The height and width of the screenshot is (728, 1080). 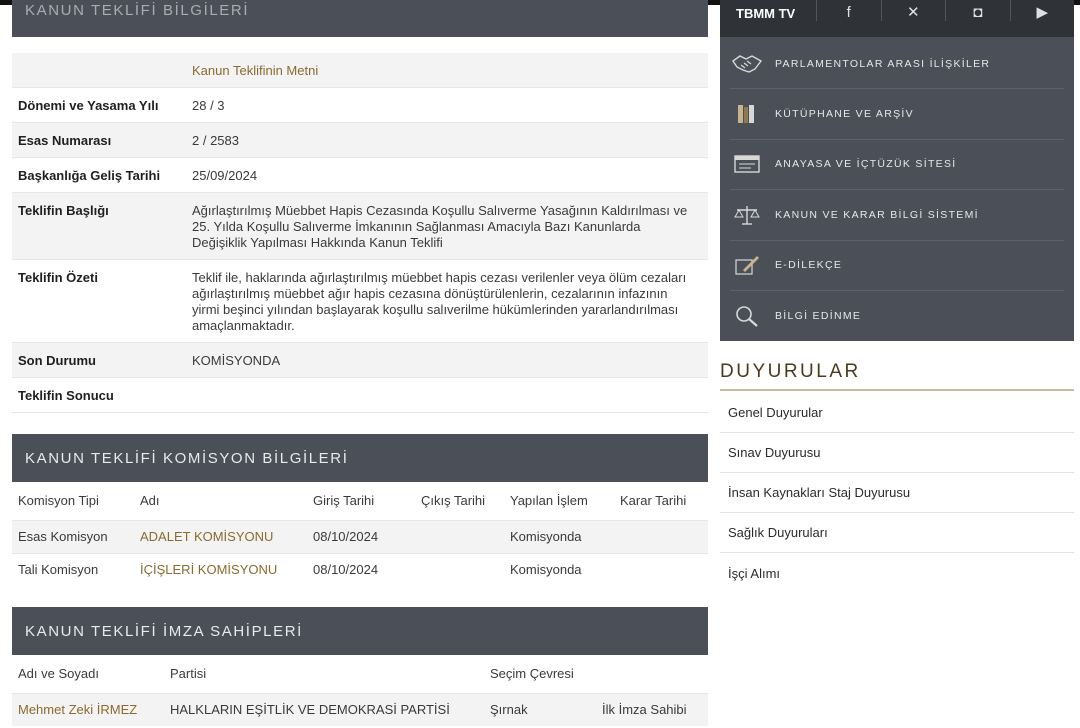 What do you see at coordinates (58, 674) in the screenshot?
I see `column-header: Adı ve Soyadı` at bounding box center [58, 674].